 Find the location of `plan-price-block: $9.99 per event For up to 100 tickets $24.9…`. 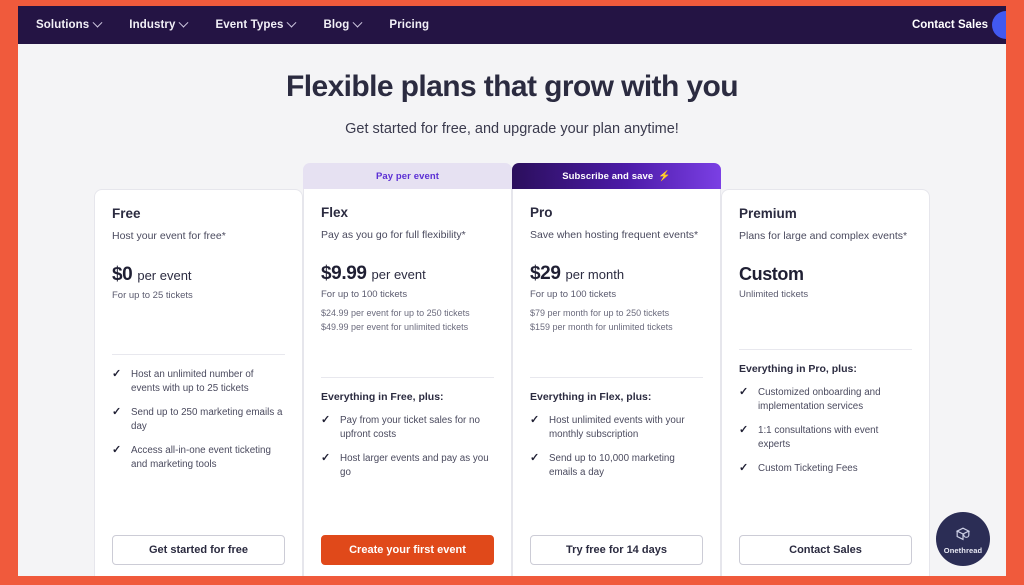

plan-price-block: $9.99 per event For up to 100 tickets $24.9… is located at coordinates (407, 297).